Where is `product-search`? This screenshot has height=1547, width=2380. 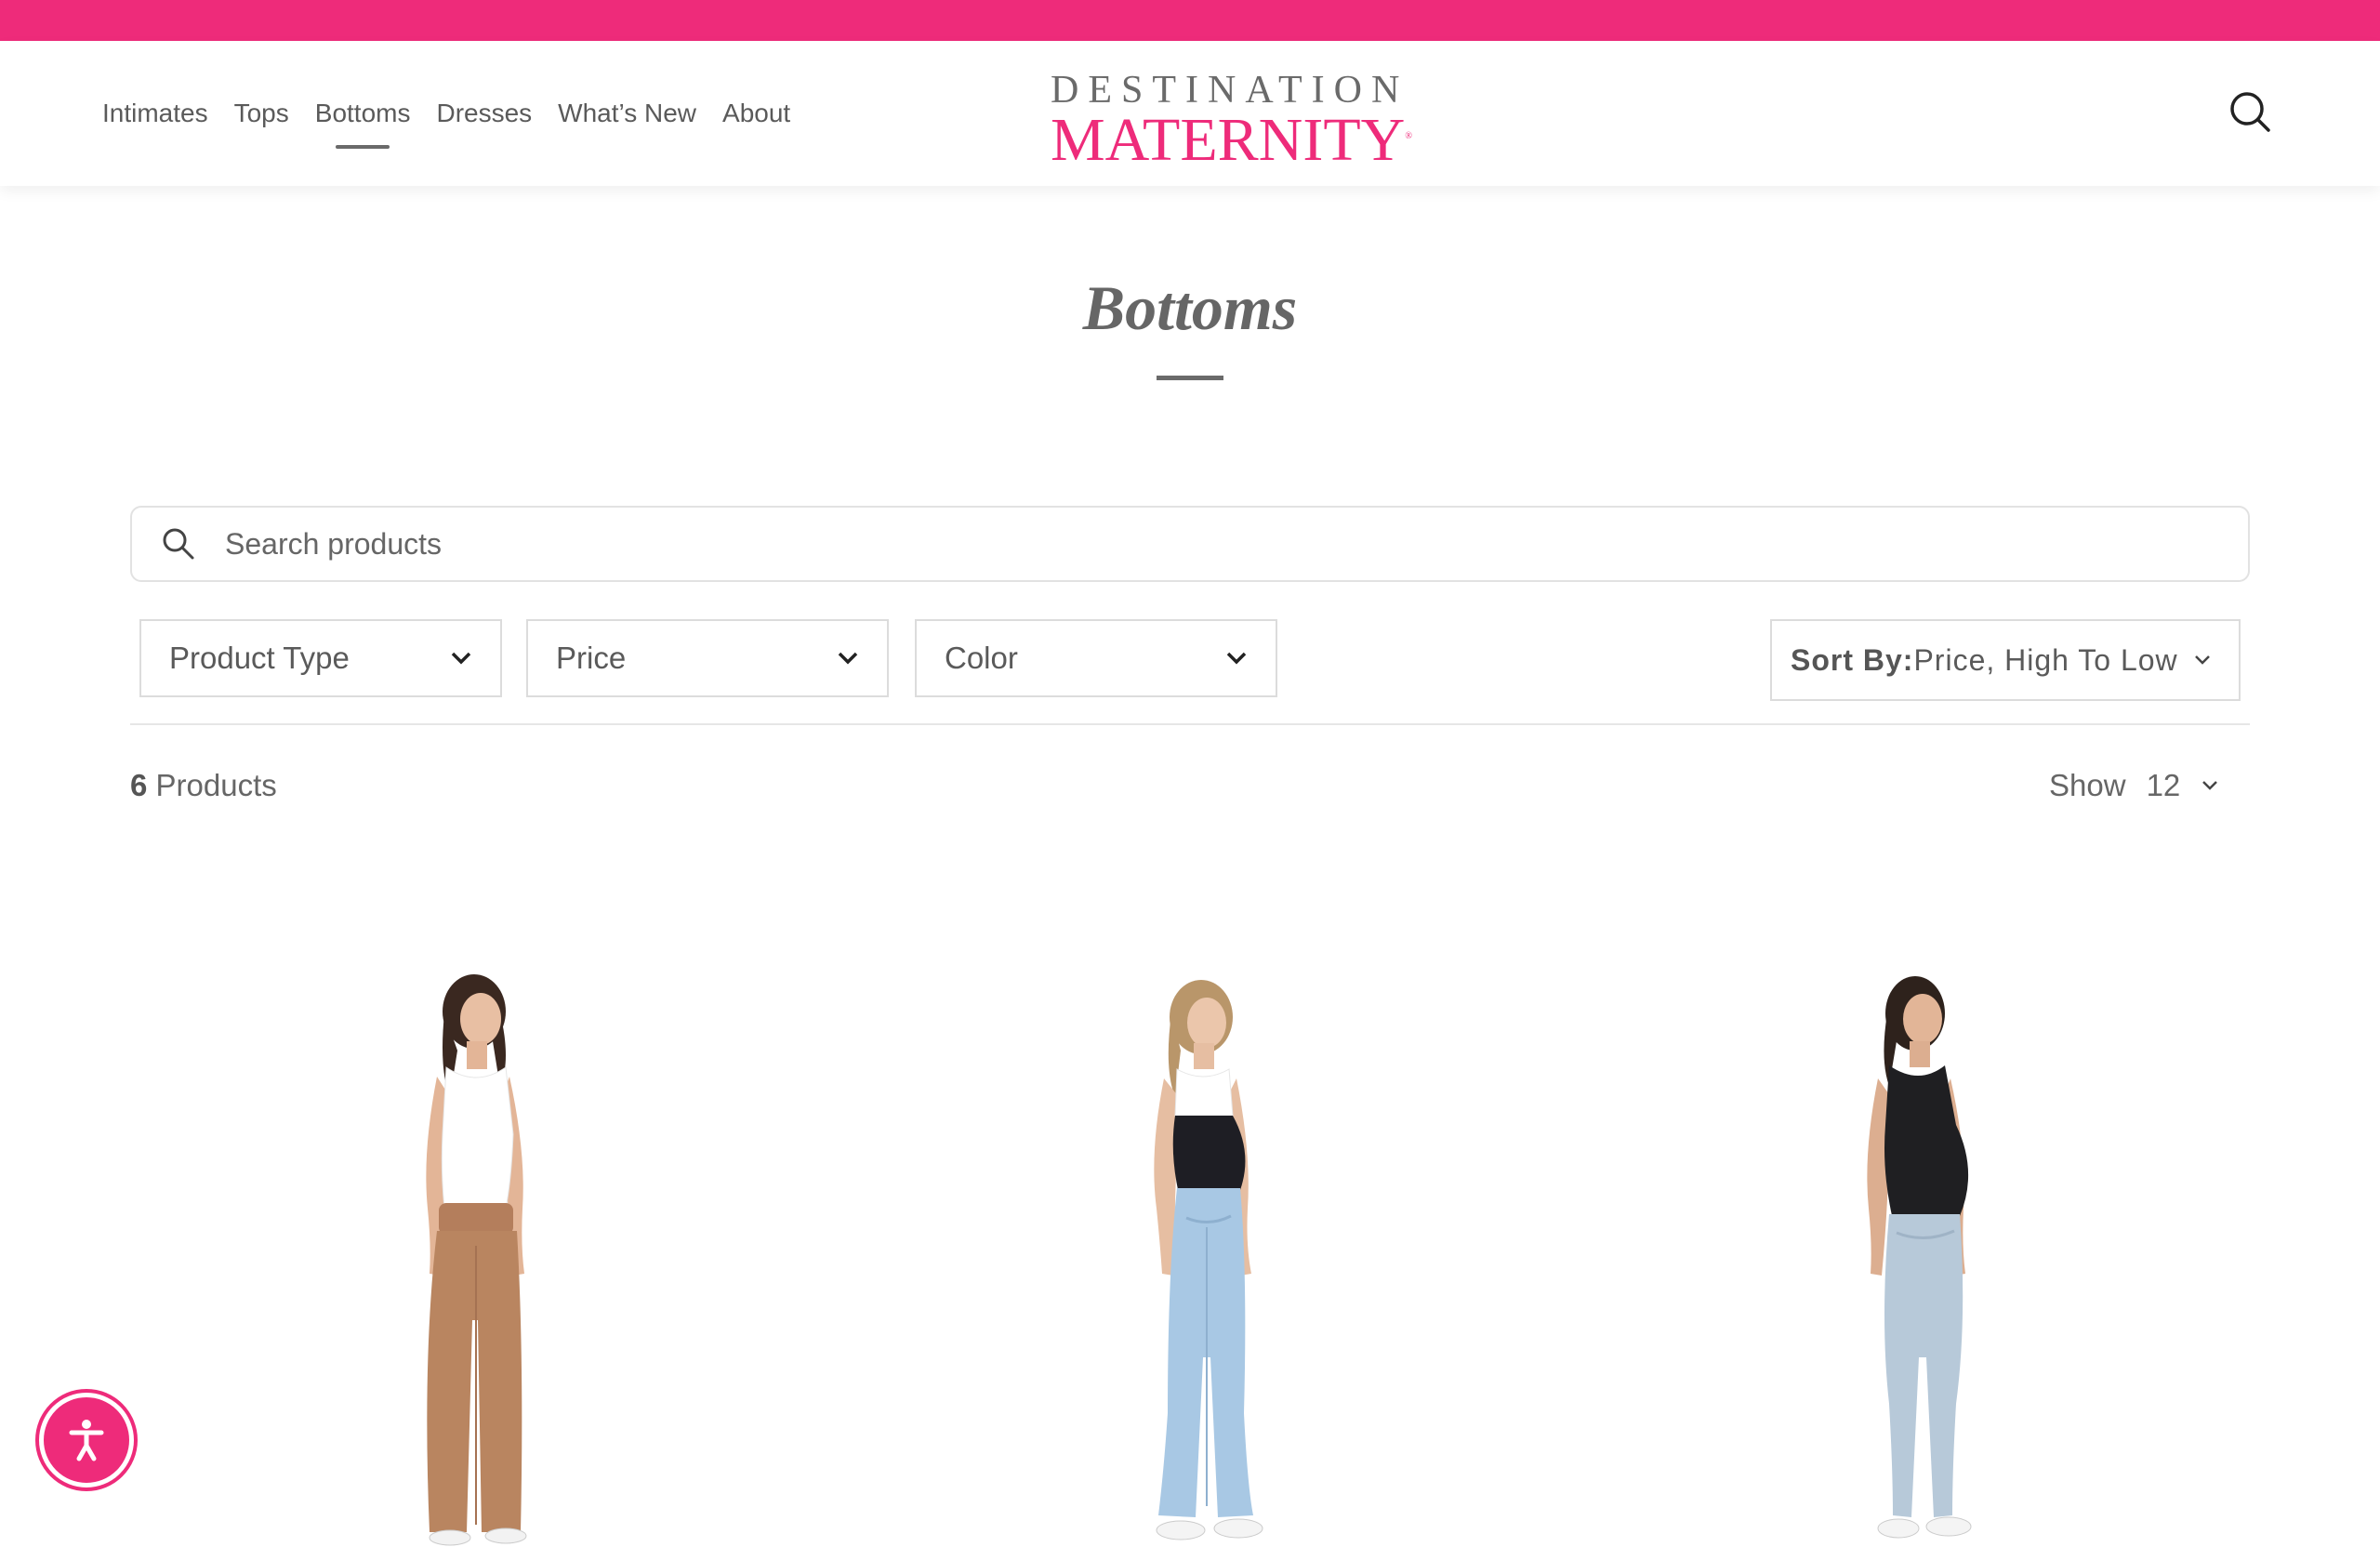 product-search is located at coordinates (1190, 544).